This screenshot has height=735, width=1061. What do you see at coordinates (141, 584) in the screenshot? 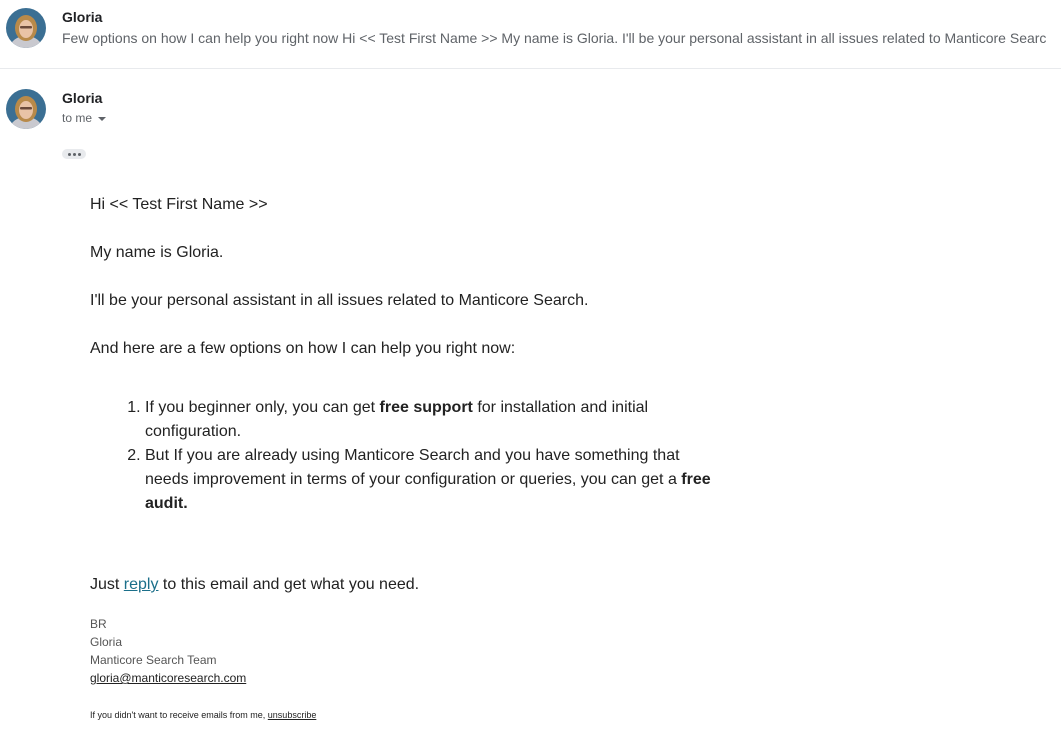
I see `reply-link: reply` at bounding box center [141, 584].